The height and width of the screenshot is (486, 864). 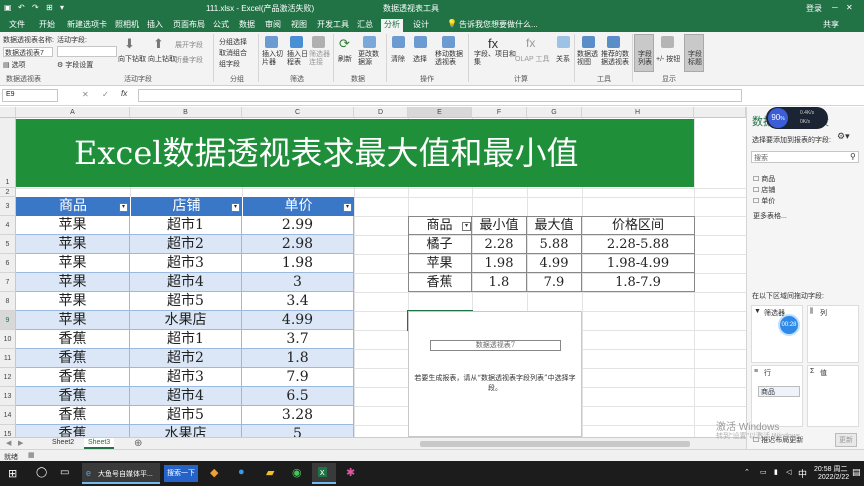 What do you see at coordinates (720, 112) in the screenshot?
I see `column-header` at bounding box center [720, 112].